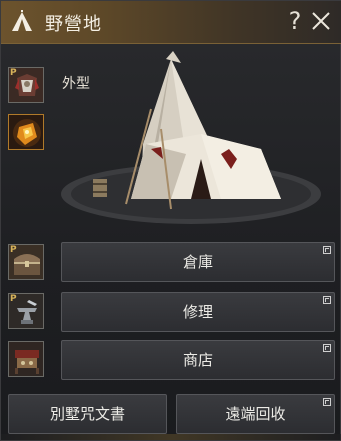 The height and width of the screenshot is (441, 341). I want to click on tent-icon, so click(22, 20).